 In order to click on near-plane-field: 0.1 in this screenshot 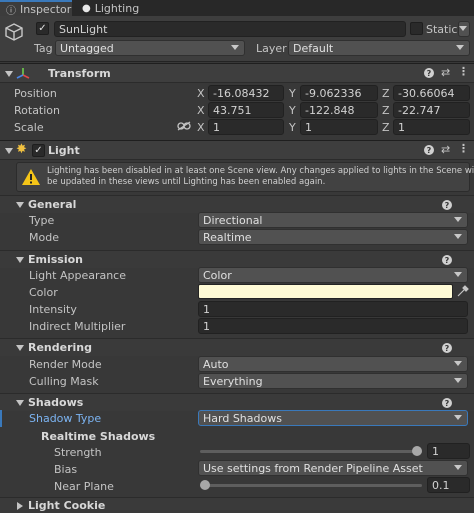, I will do `click(448, 485)`.